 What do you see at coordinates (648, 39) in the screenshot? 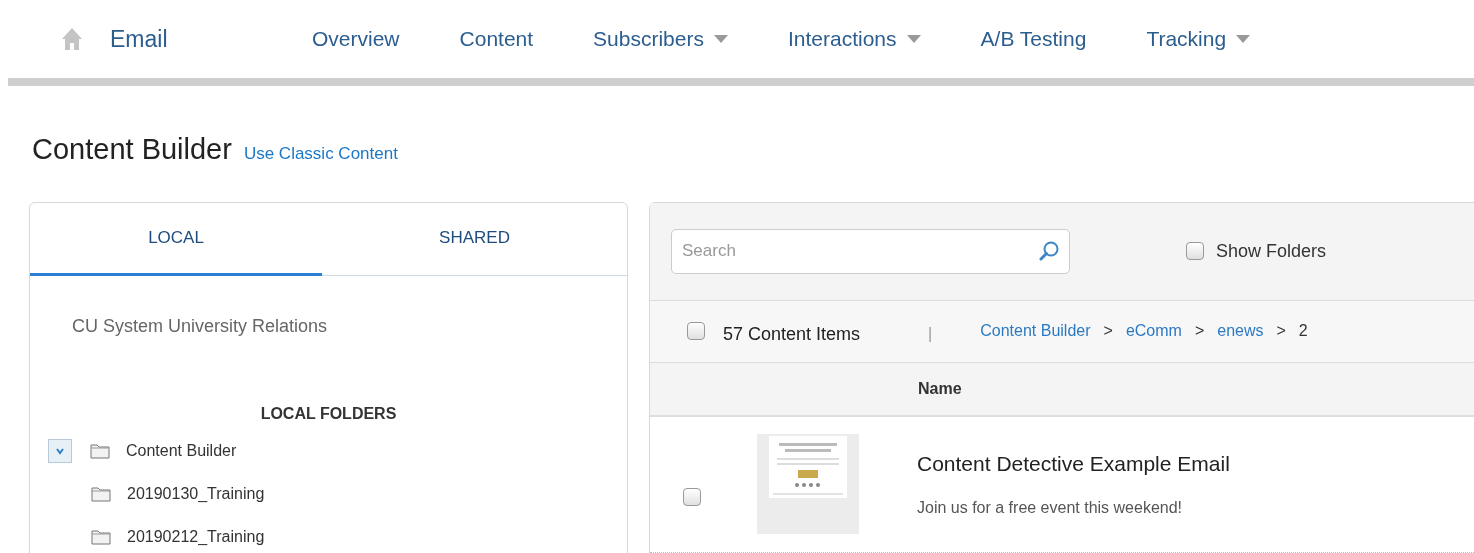
I see `nav-item: Subscribers` at bounding box center [648, 39].